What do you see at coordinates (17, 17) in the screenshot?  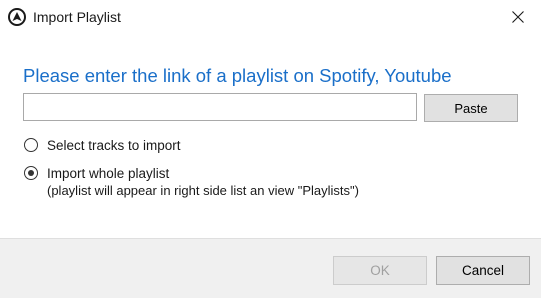 I see `app-logo-icon` at bounding box center [17, 17].